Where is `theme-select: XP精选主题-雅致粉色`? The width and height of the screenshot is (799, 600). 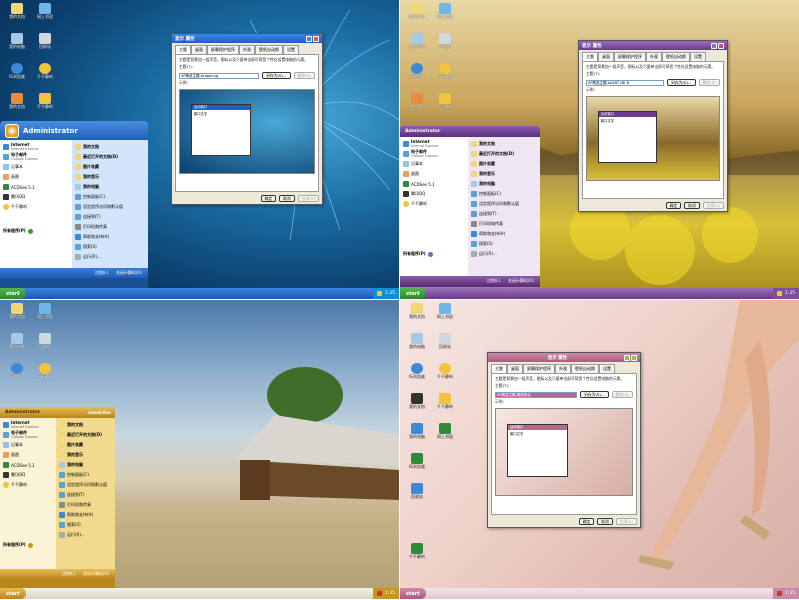 theme-select: XP精选主题-雅致粉色 is located at coordinates (536, 394).